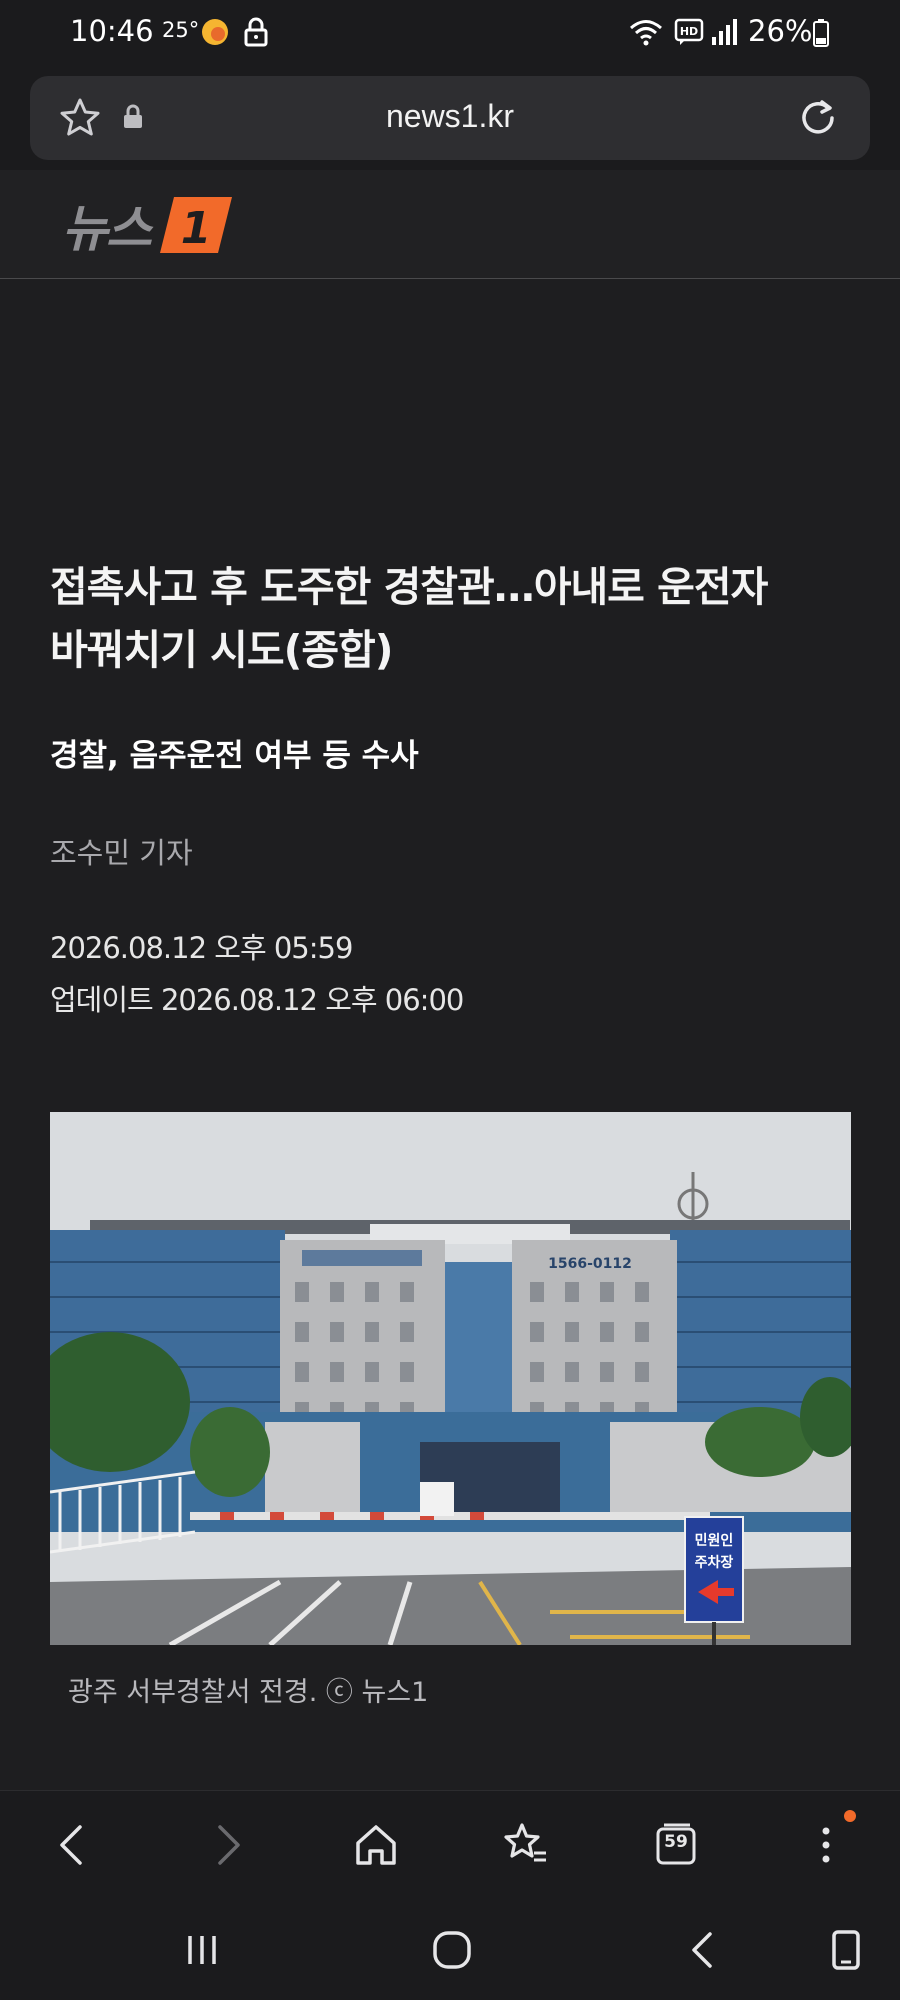 This screenshot has width=900, height=2000. Describe the element at coordinates (248, 1692) in the screenshot. I see `photo-caption: 광주 서부경찰서 전경. ⓒ 뉴스1` at that location.